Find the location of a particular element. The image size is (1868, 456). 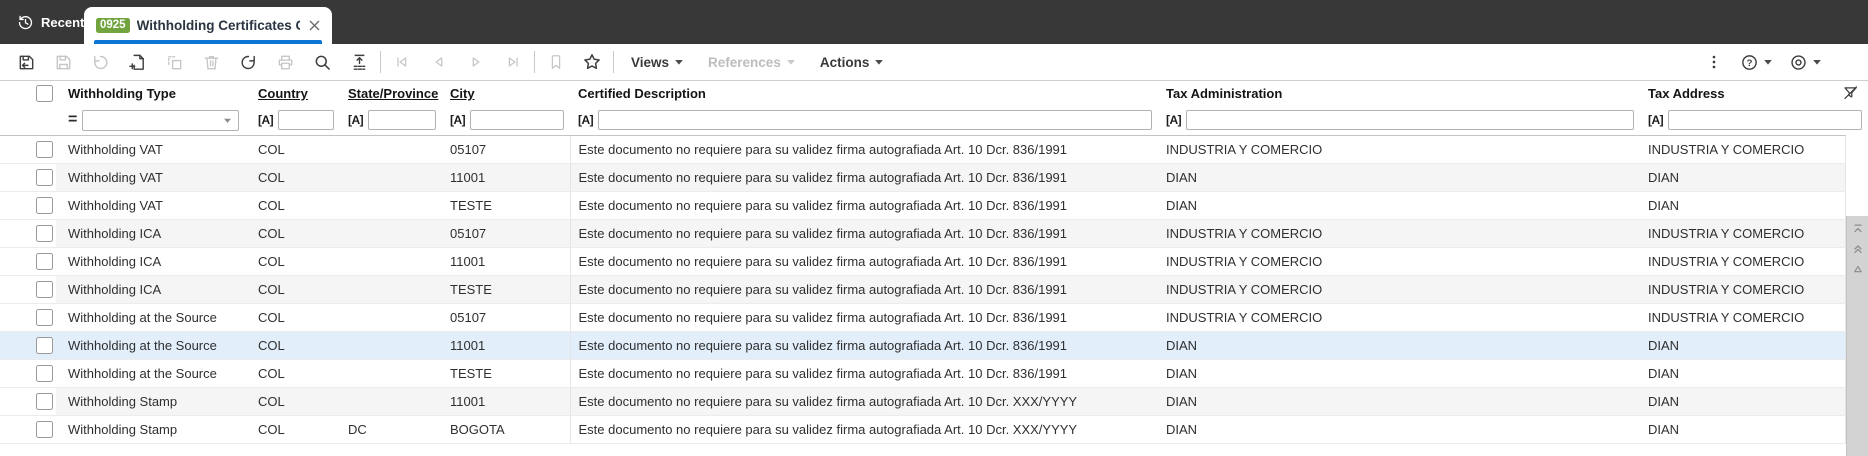

tab-close-icon is located at coordinates (314, 26).